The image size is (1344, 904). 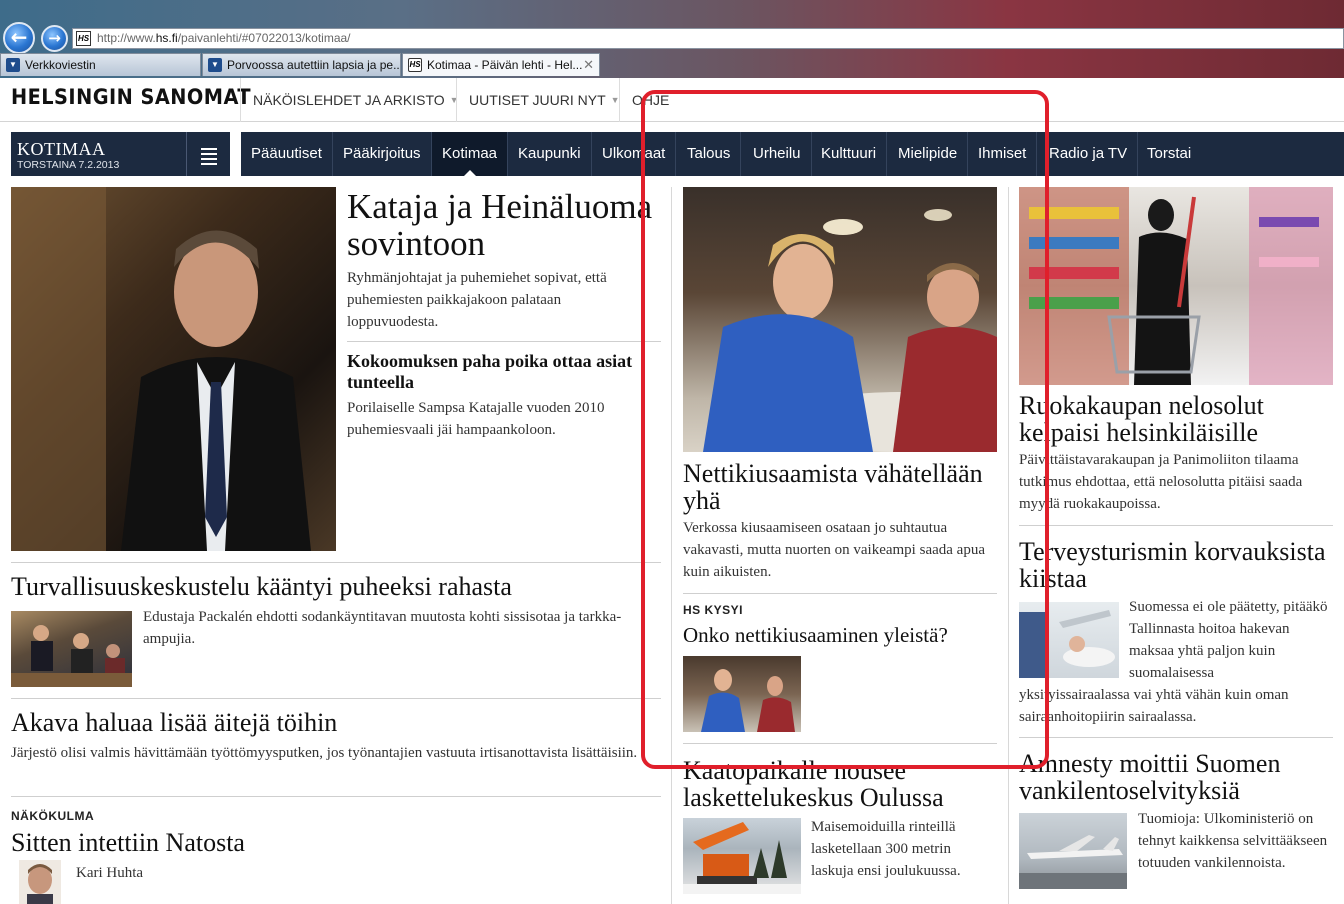 I want to click on tab-label: Verkkoviestin, so click(x=60, y=65).